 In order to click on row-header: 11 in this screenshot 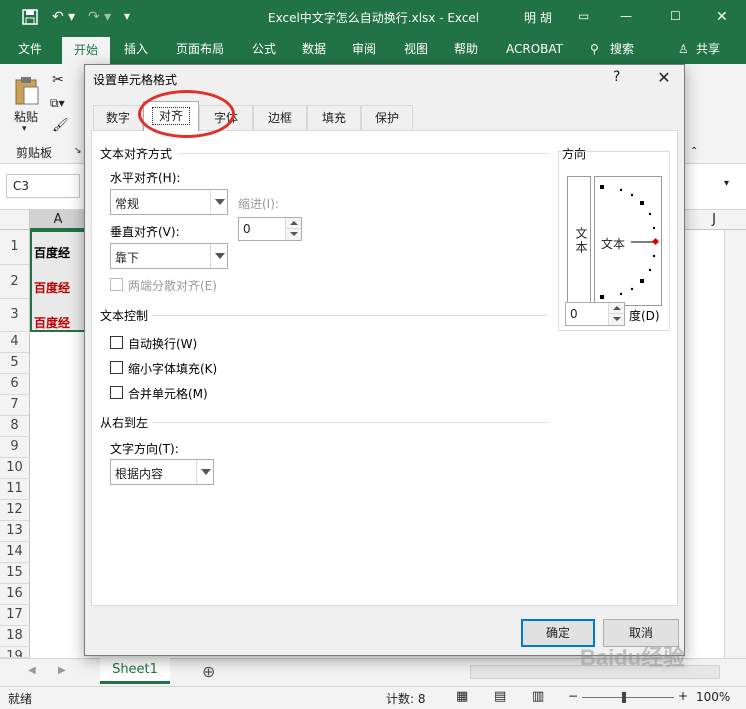, I will do `click(15, 489)`.